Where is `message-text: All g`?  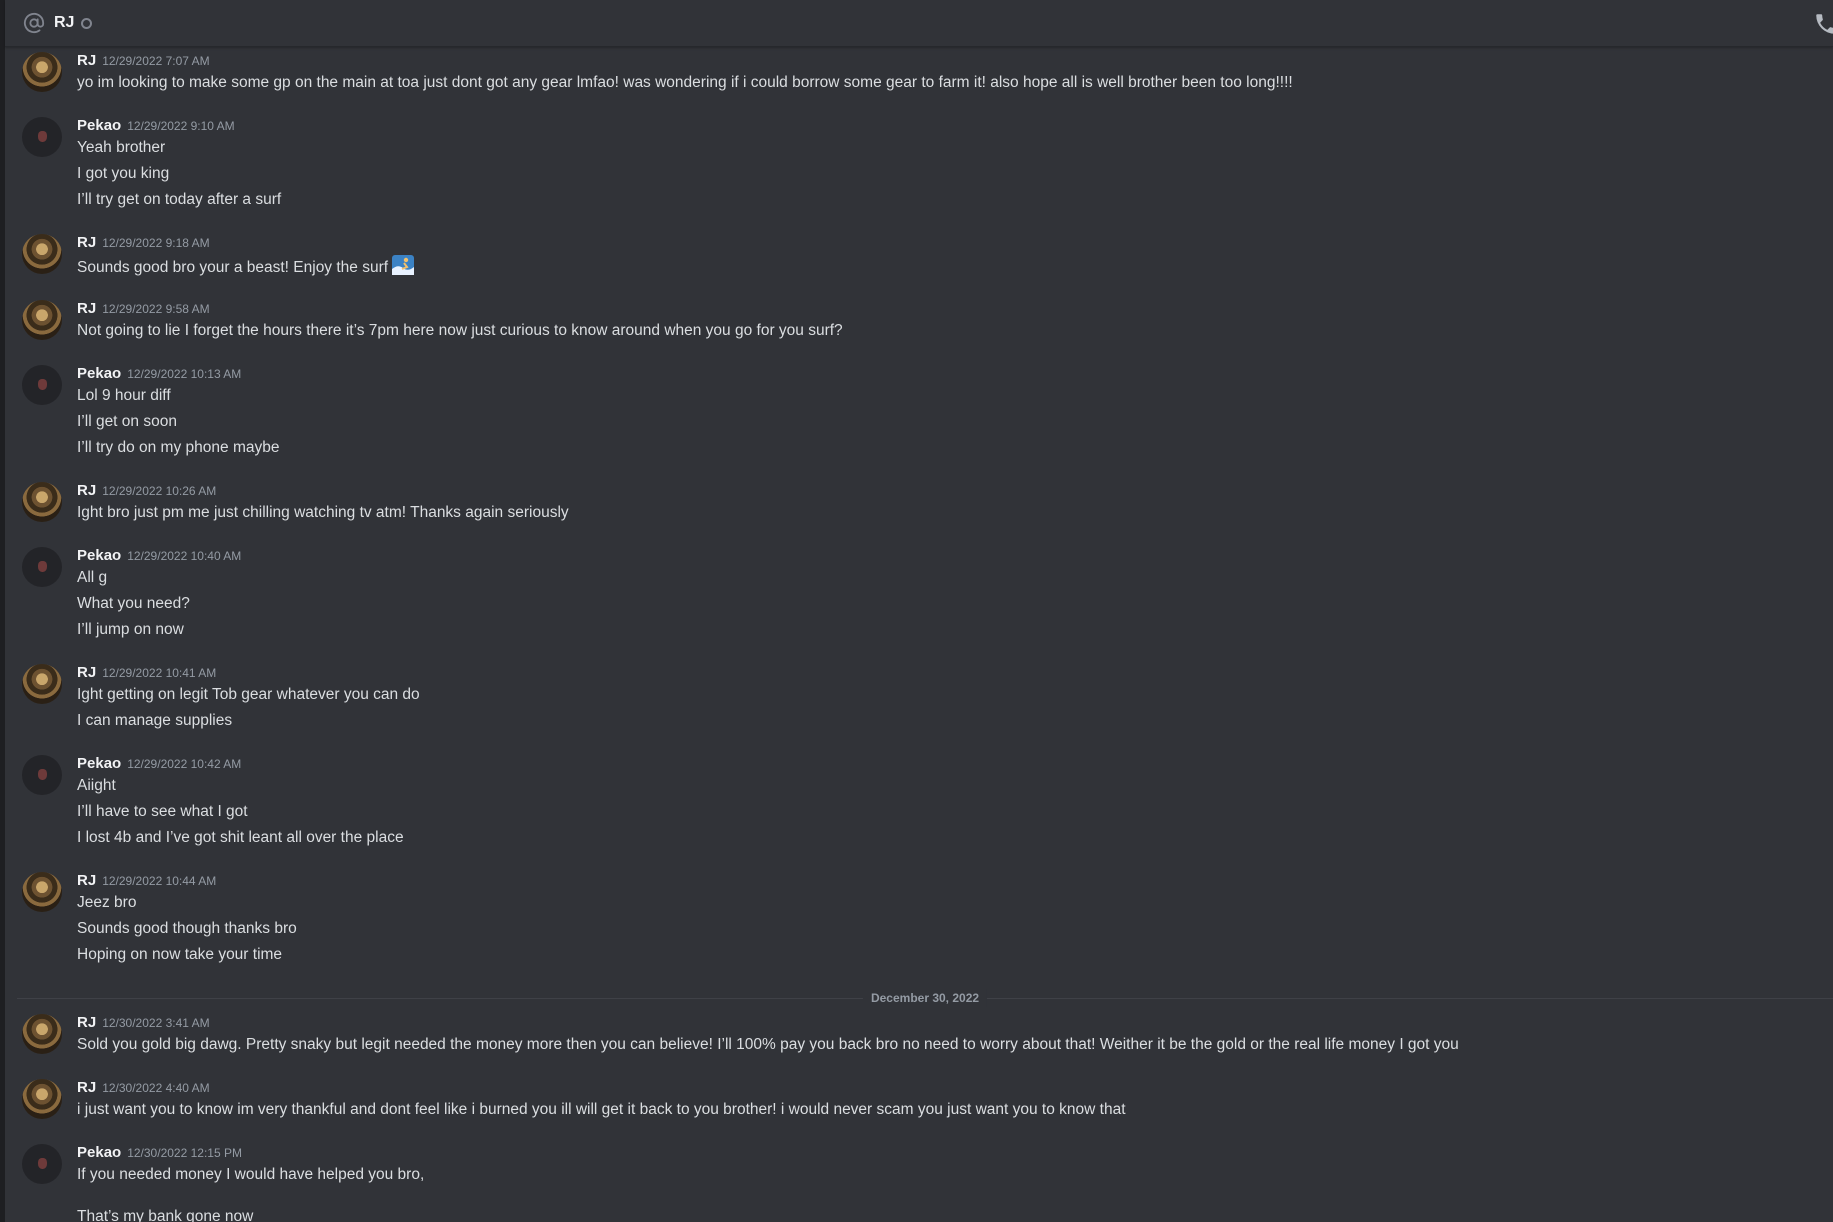 message-text: All g is located at coordinates (92, 577).